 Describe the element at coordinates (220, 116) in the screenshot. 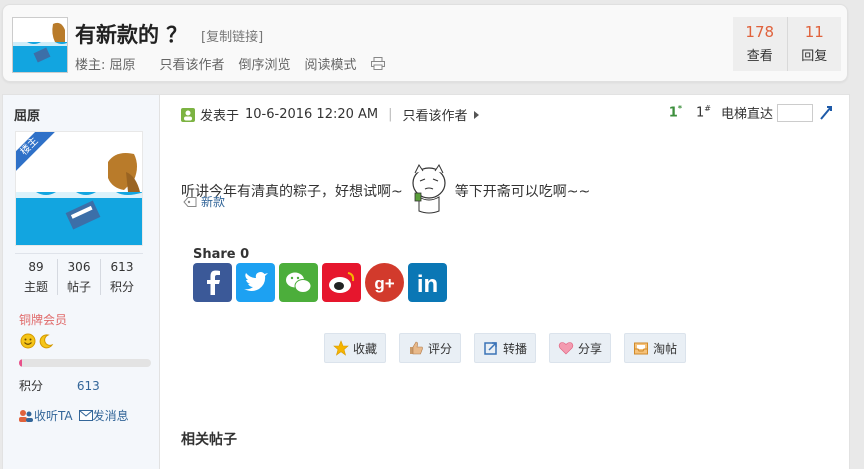

I see `posted-prefix: 发表于` at that location.